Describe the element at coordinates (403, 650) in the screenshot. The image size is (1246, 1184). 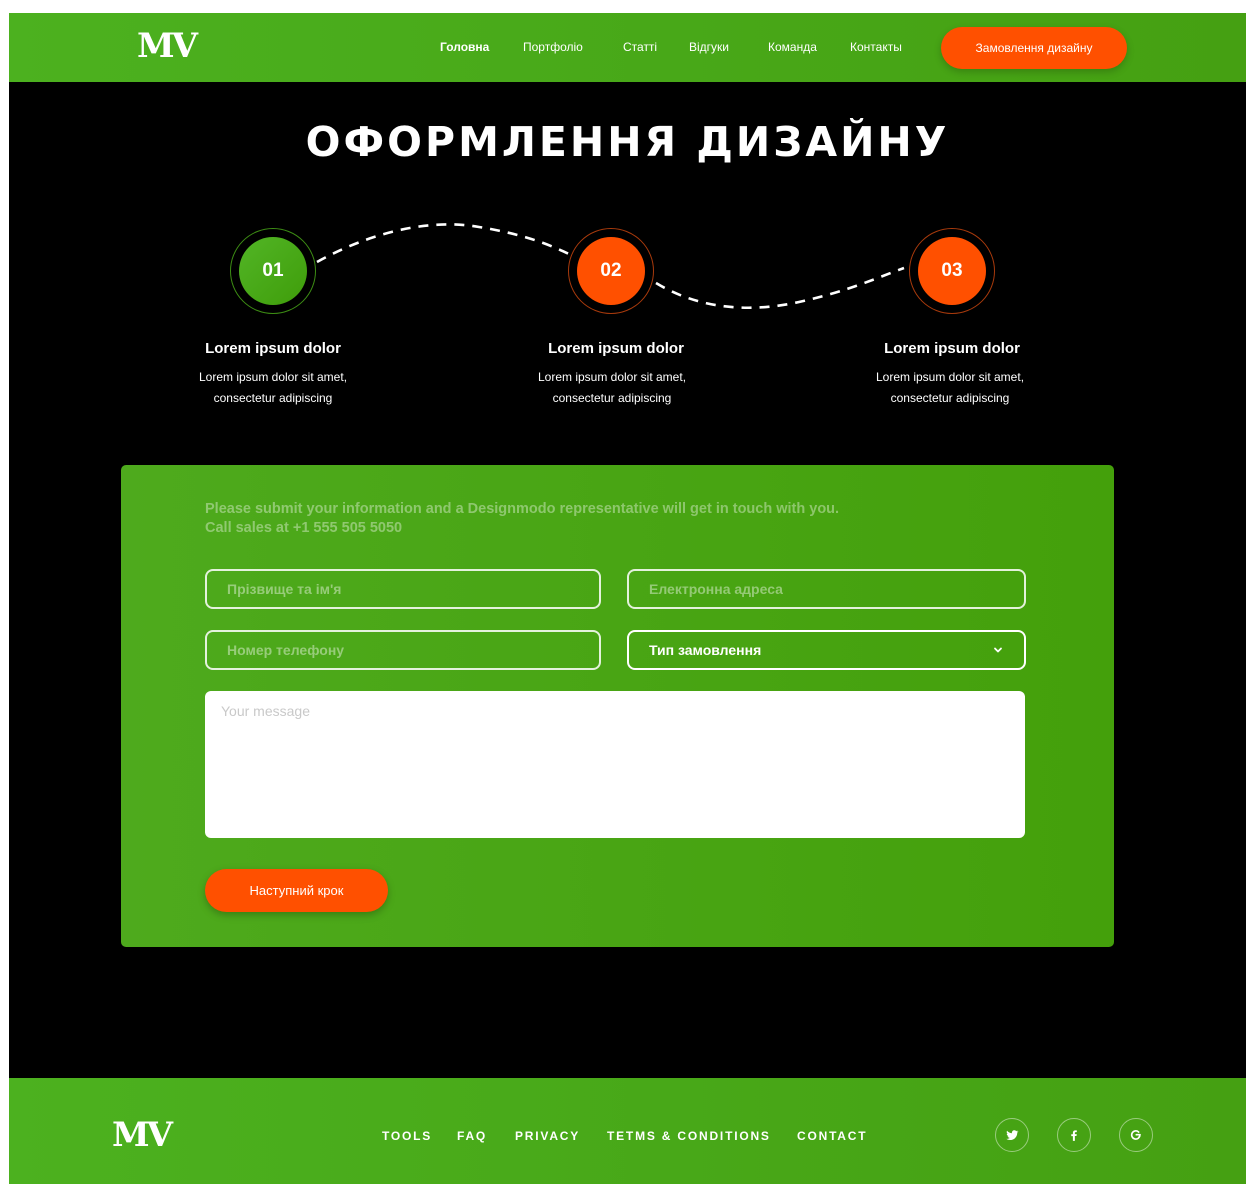
I see `phone-input: Номер телефону` at that location.